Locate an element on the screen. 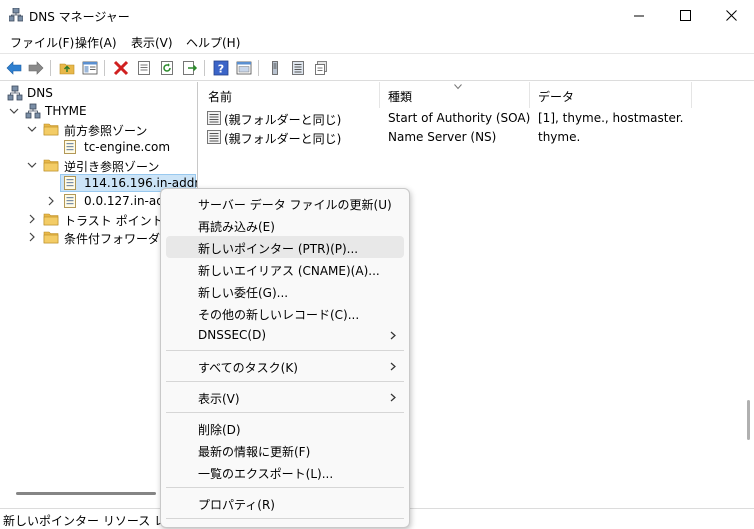  cell-name: (親フォルダーと同じ) is located at coordinates (283, 120).